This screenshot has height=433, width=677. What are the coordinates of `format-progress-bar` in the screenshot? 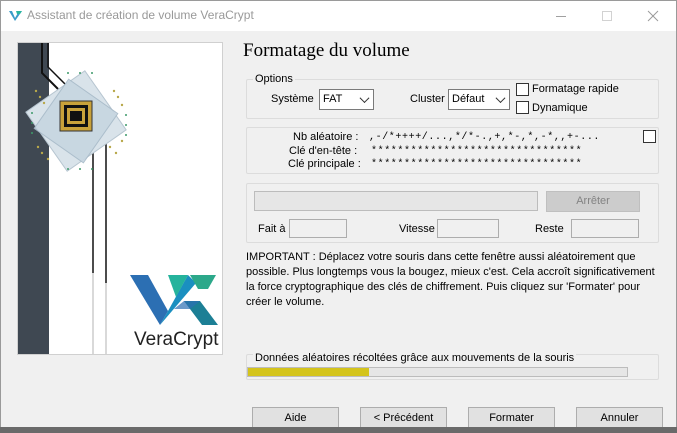 It's located at (396, 201).